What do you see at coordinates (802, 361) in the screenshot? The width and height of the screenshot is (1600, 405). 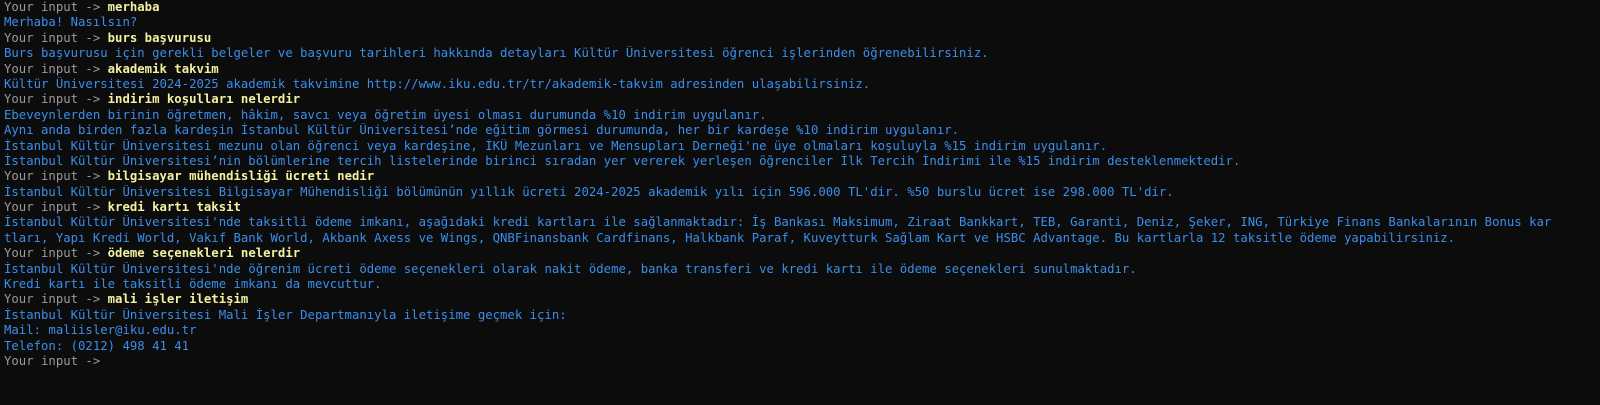 I see `active-prompt-line: Your input ->` at bounding box center [802, 361].